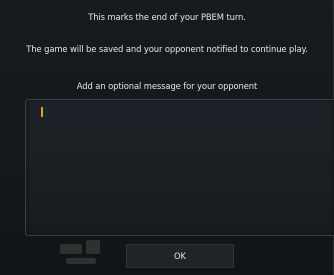 The width and height of the screenshot is (334, 275). Describe the element at coordinates (90, 253) in the screenshot. I see `background-game-board-hint` at that location.